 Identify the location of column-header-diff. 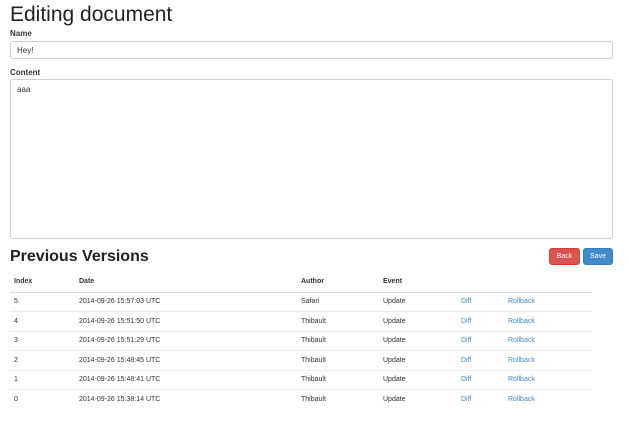
(480, 282).